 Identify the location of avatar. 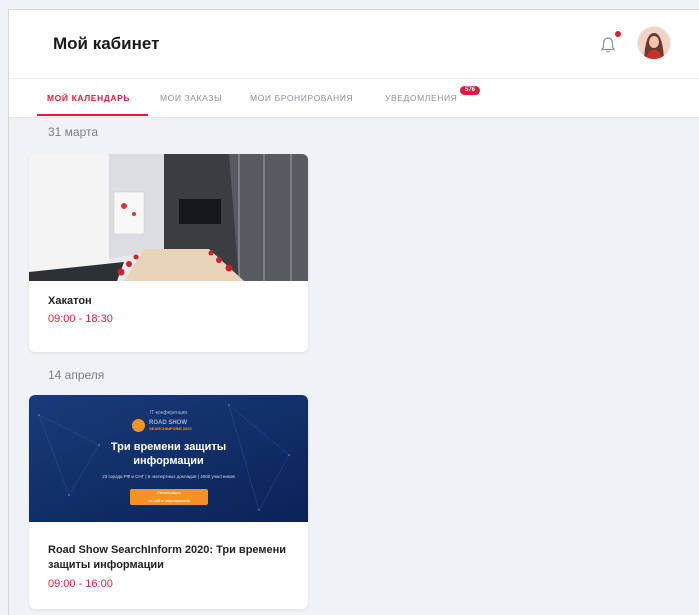
(654, 43).